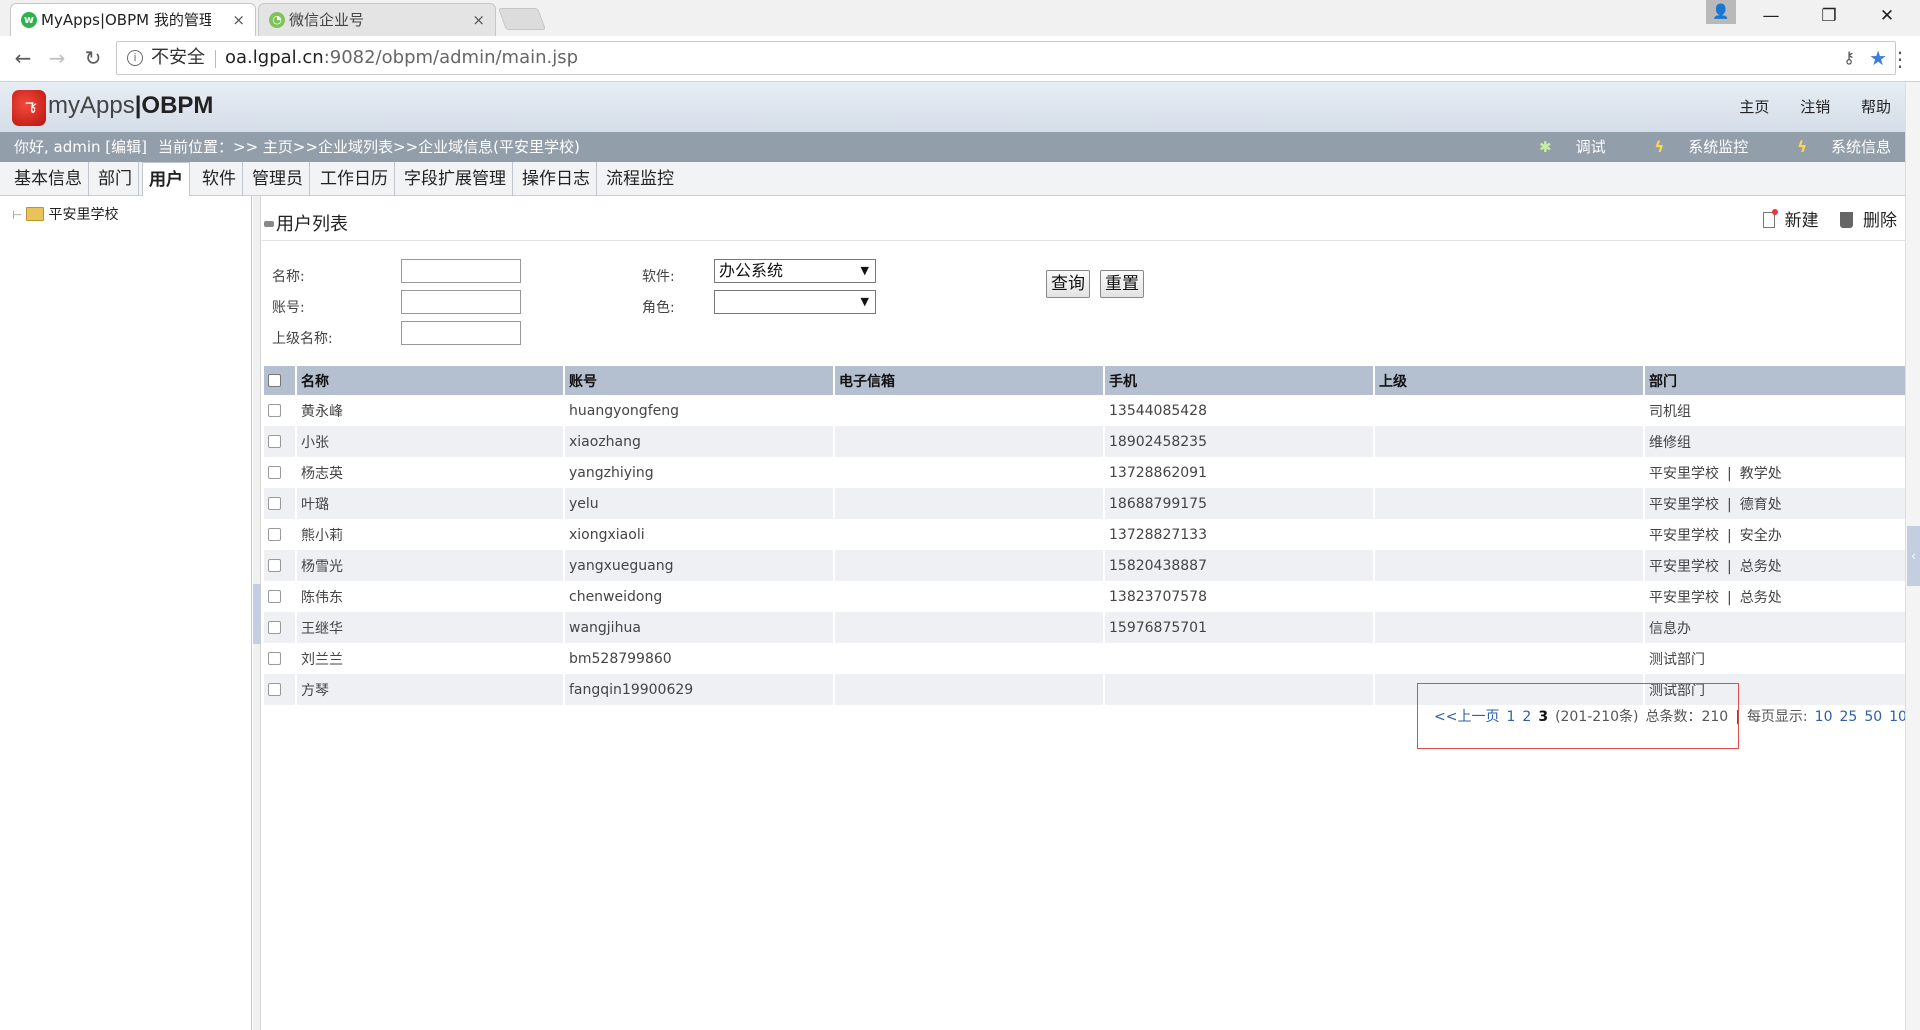 The width and height of the screenshot is (1920, 1030). Describe the element at coordinates (166, 179) in the screenshot. I see `tab-users: 用户` at that location.